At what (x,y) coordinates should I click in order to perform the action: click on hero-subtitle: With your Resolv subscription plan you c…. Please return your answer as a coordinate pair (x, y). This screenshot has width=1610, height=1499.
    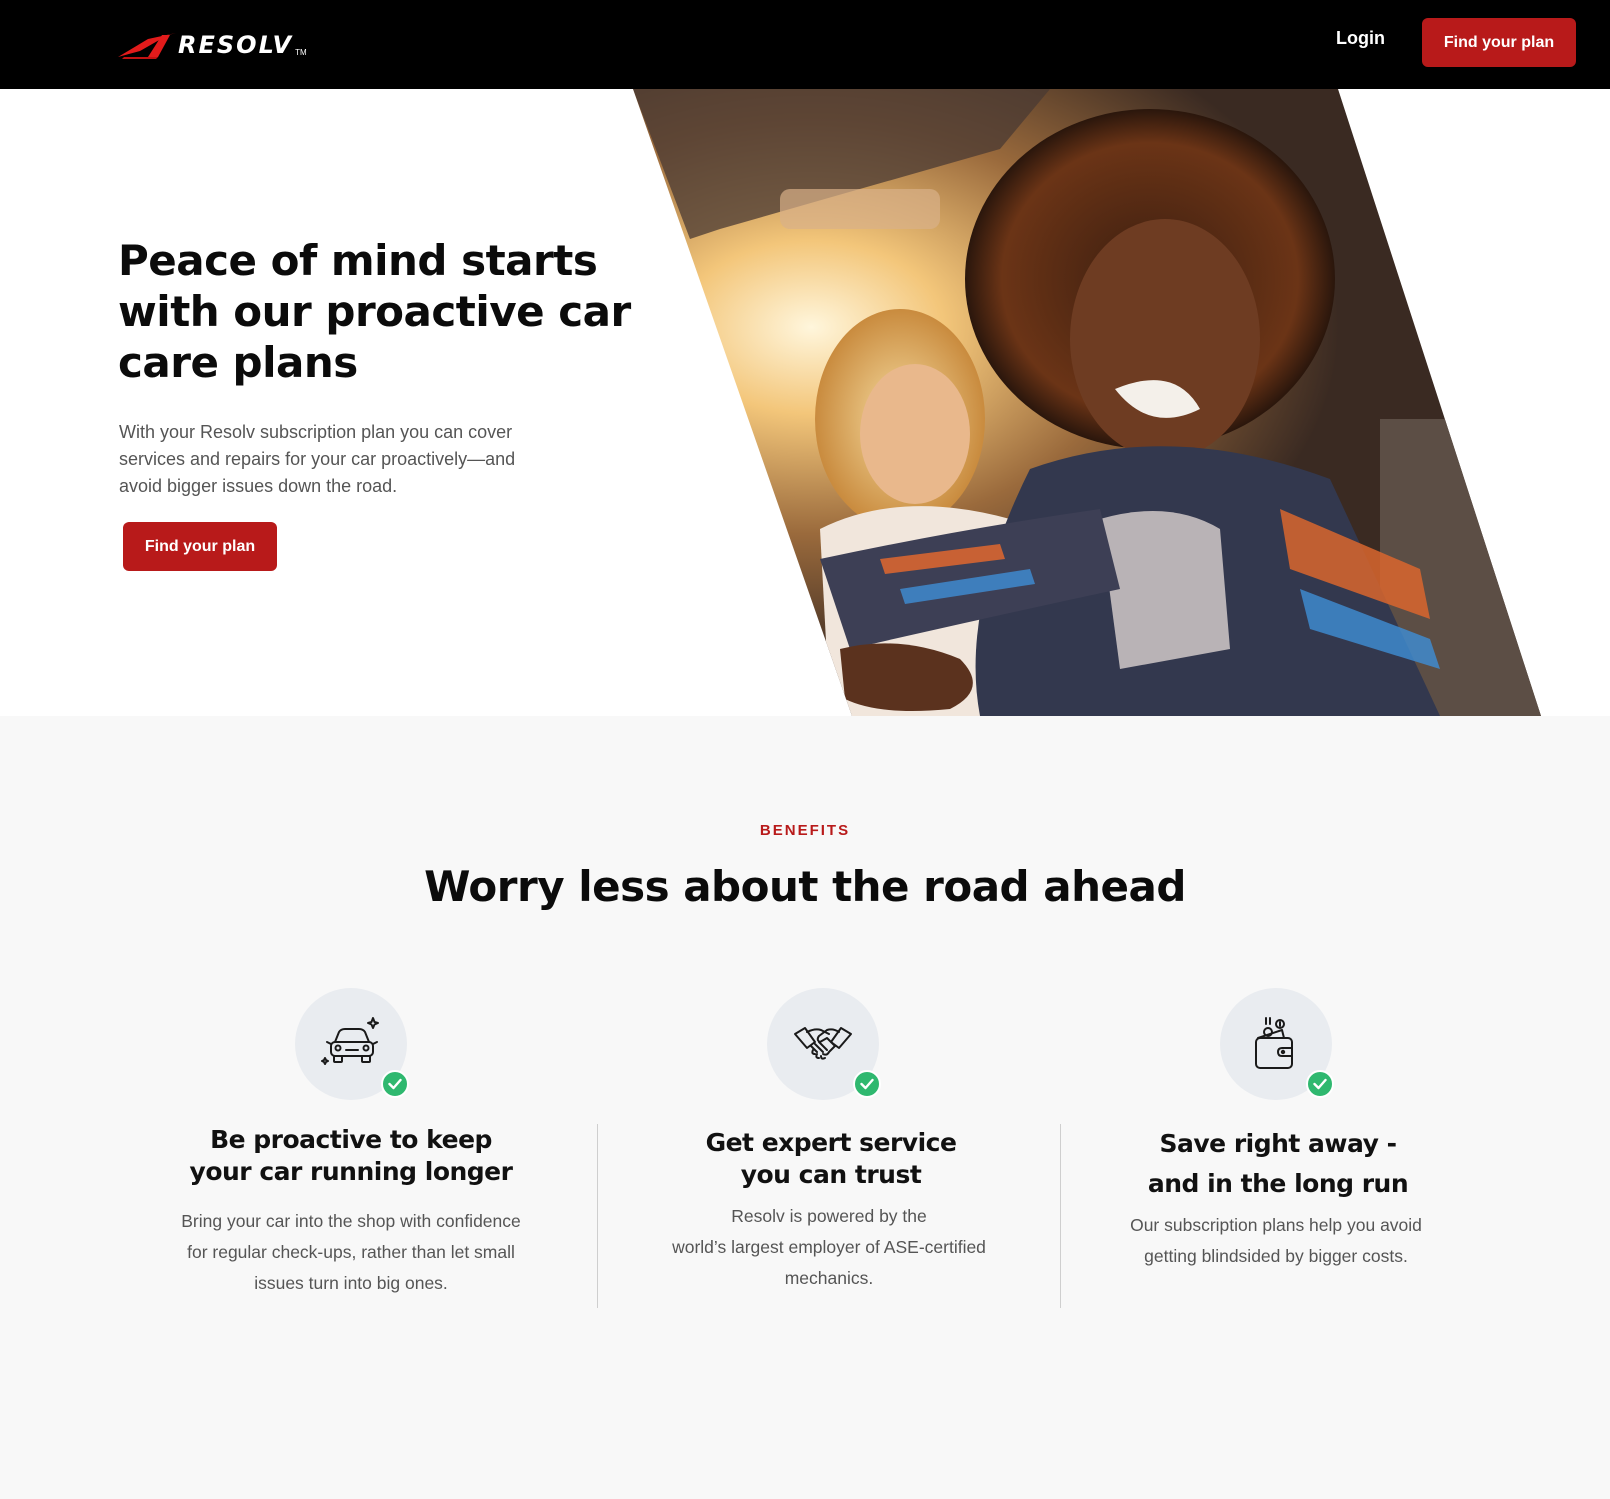
    Looking at the image, I should click on (317, 459).